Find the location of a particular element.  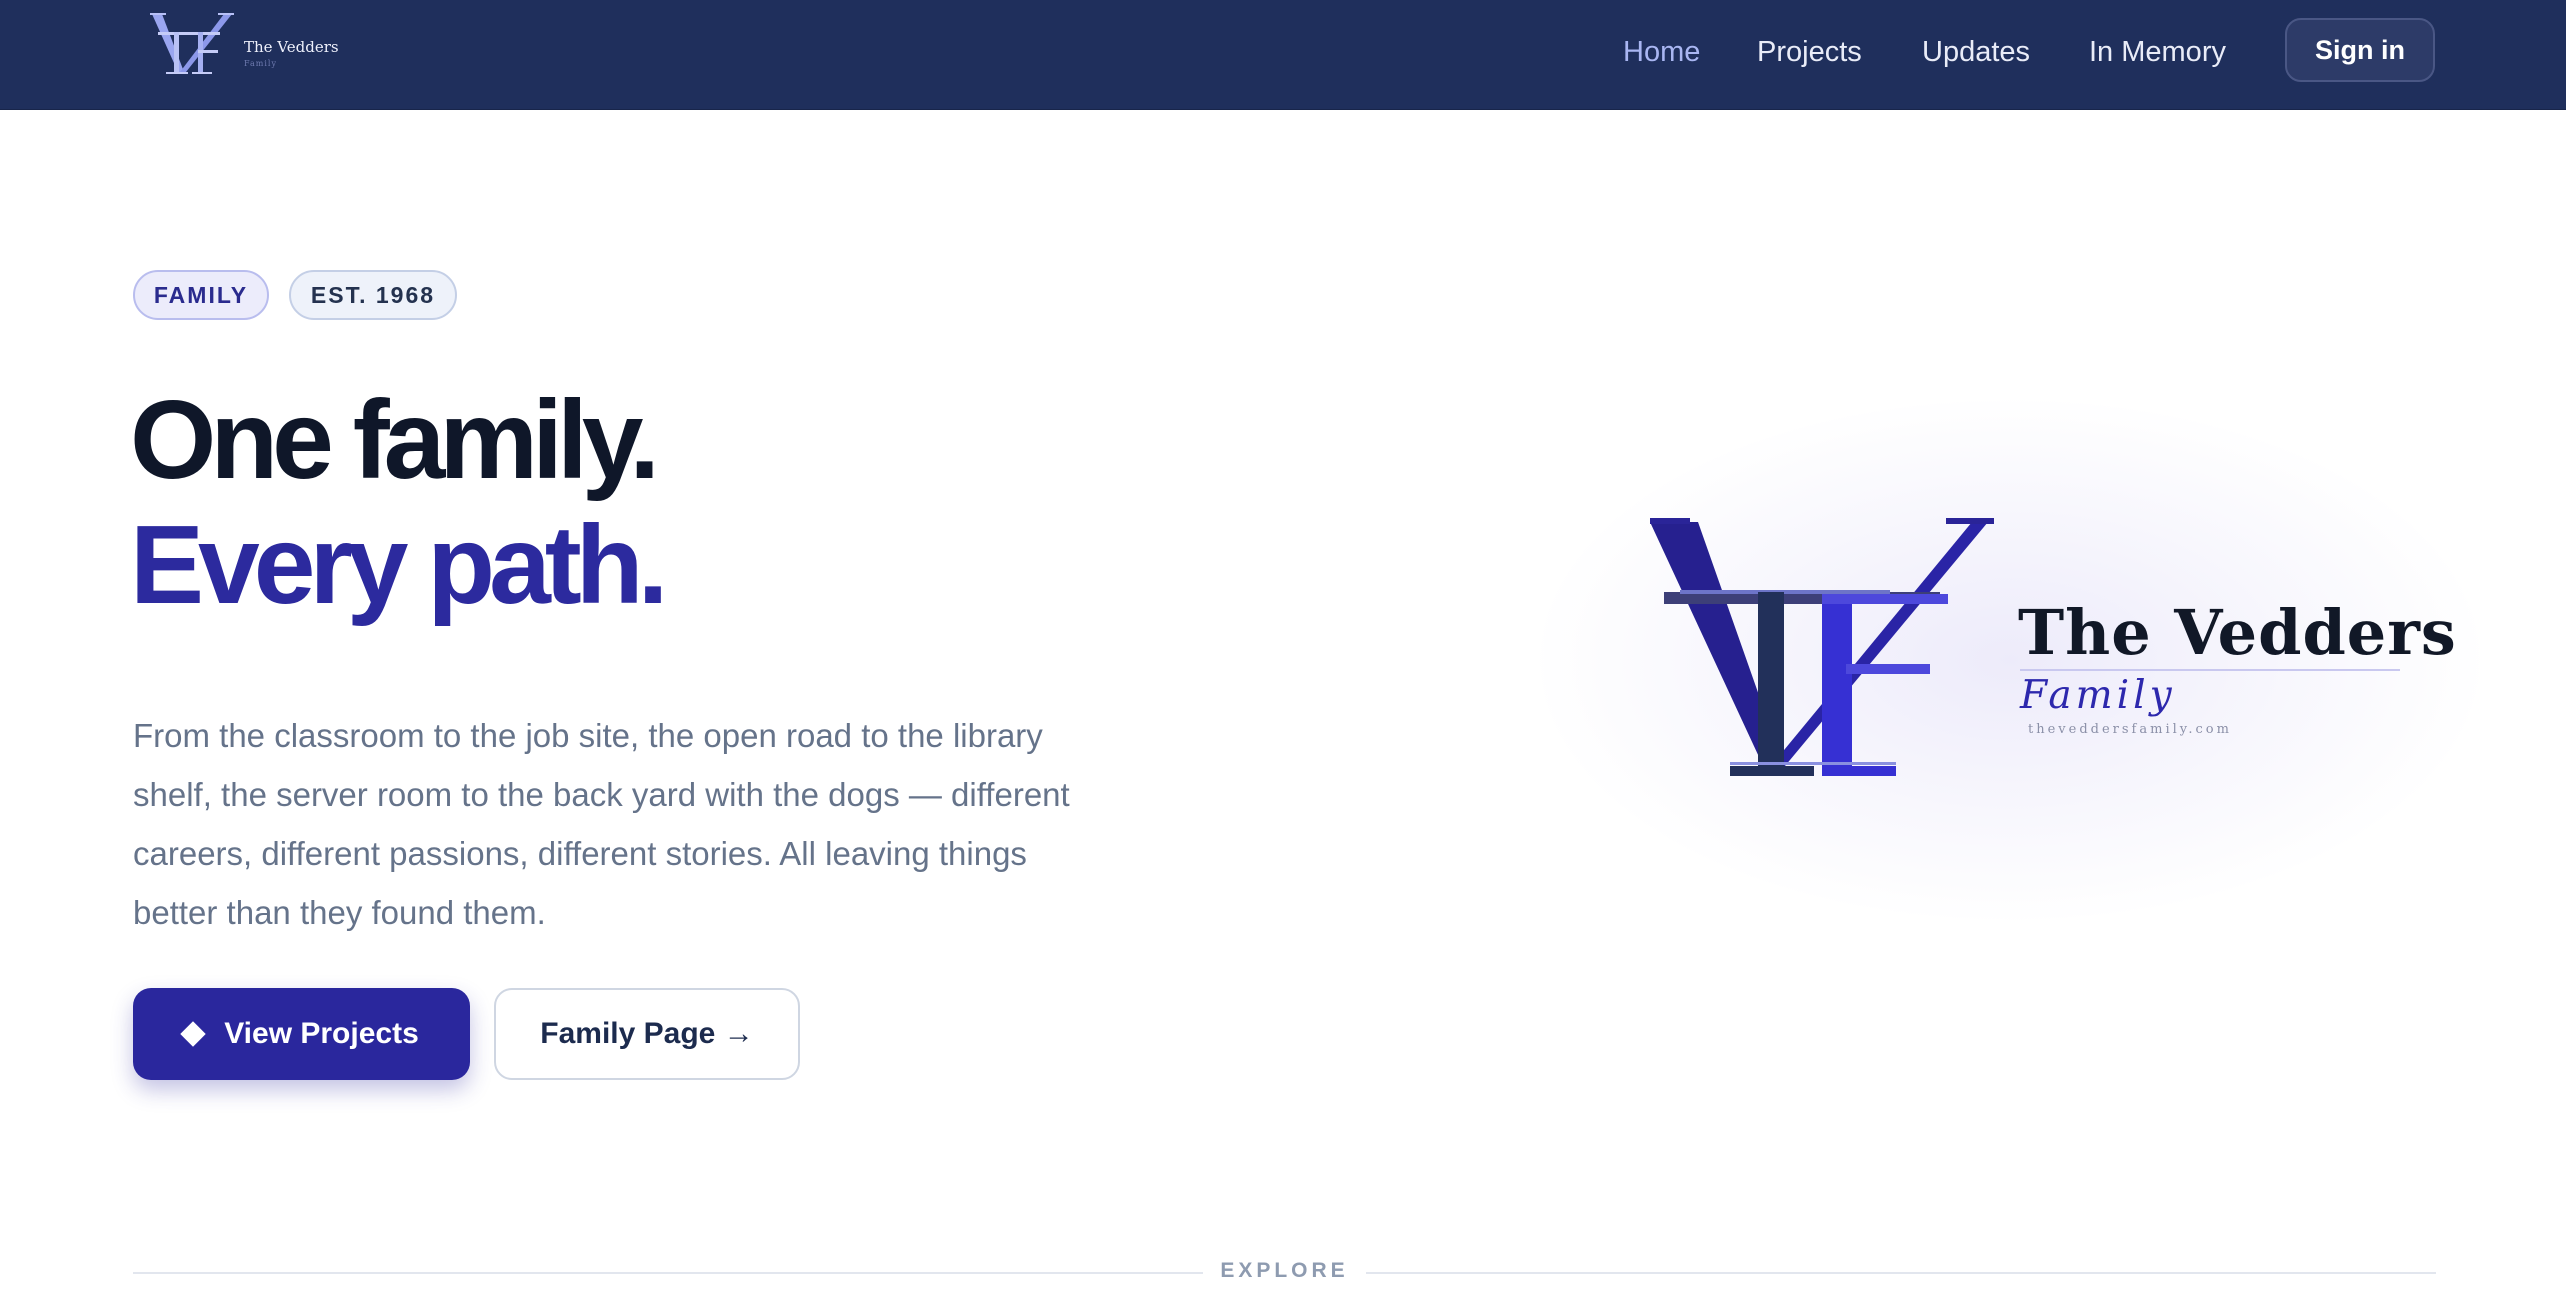

diamond-icon is located at coordinates (193, 1034).